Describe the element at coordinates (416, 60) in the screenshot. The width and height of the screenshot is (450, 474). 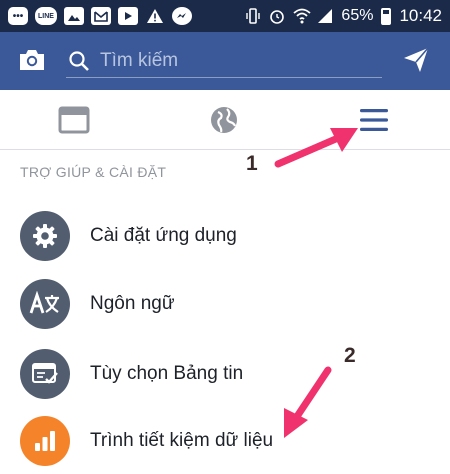
I see `send-icon` at that location.